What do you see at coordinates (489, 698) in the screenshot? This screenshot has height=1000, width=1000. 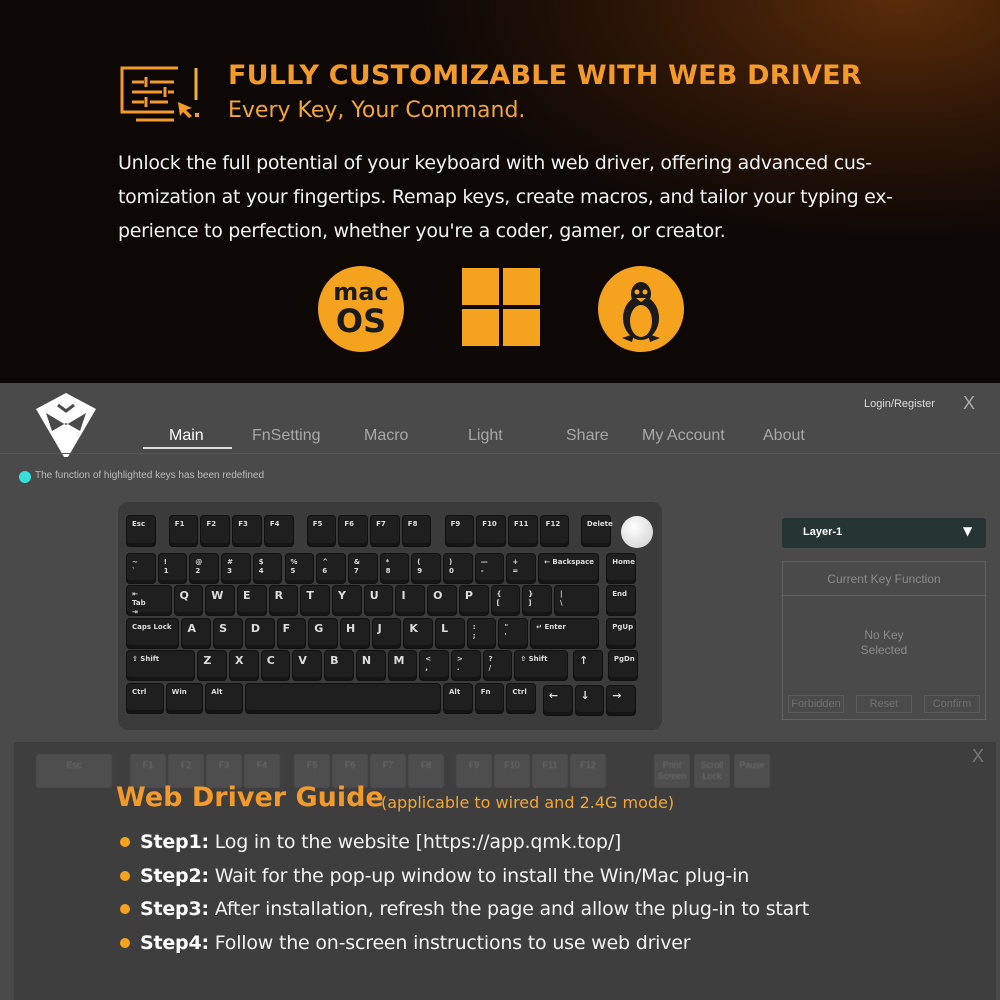 I see `key-fn: Fn` at bounding box center [489, 698].